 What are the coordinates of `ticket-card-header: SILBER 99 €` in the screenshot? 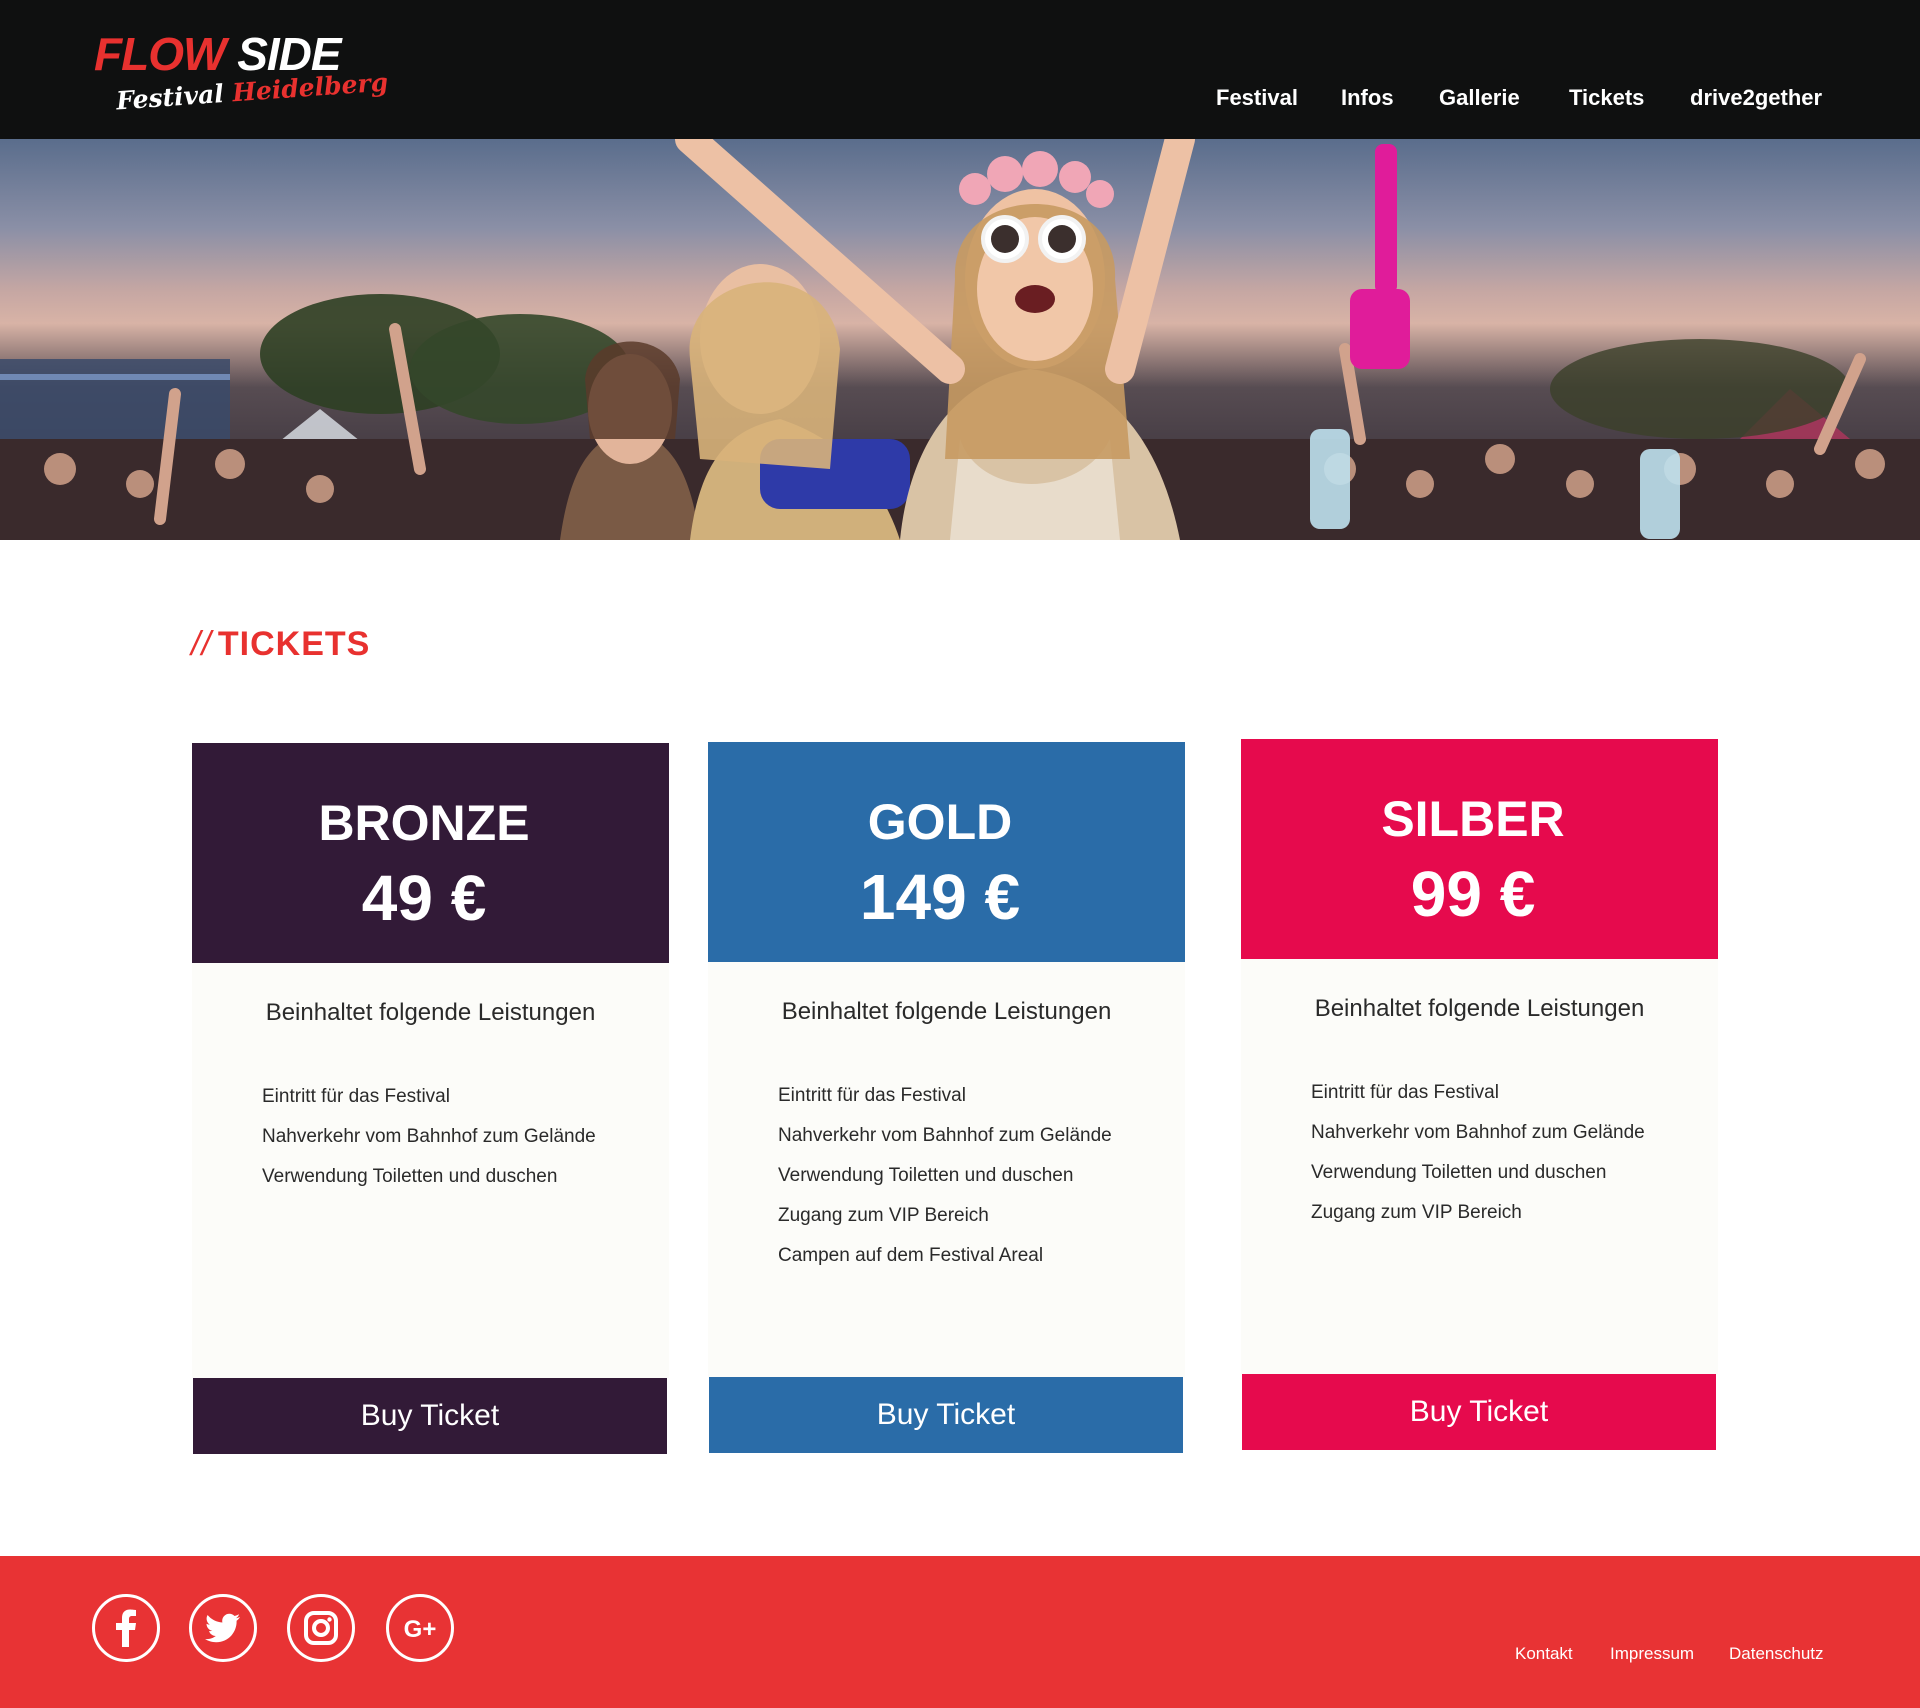 It's located at (1479, 849).